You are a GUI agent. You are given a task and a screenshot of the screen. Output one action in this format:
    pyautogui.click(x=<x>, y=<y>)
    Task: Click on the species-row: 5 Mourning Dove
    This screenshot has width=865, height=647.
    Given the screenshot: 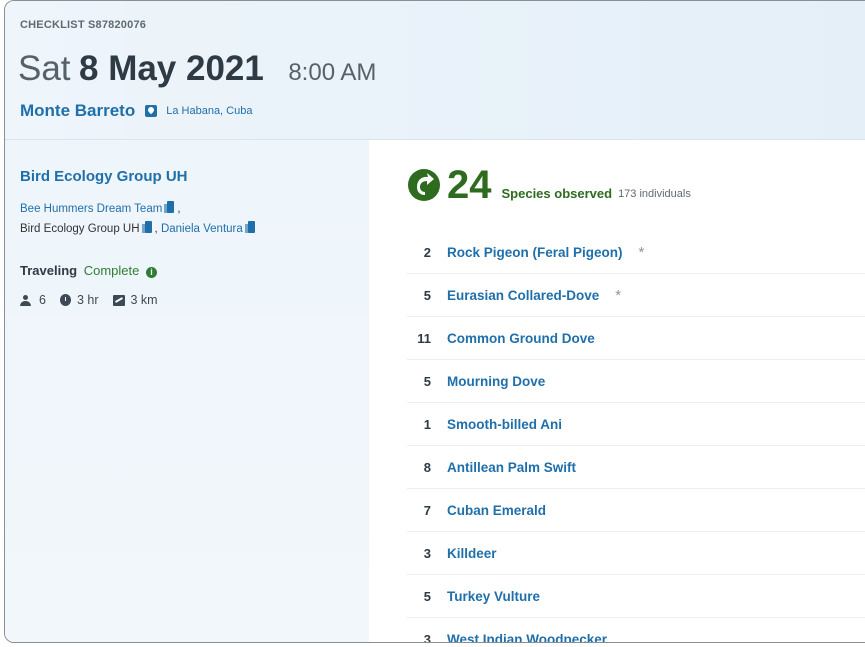 What is the action you would take?
    pyautogui.click(x=636, y=381)
    